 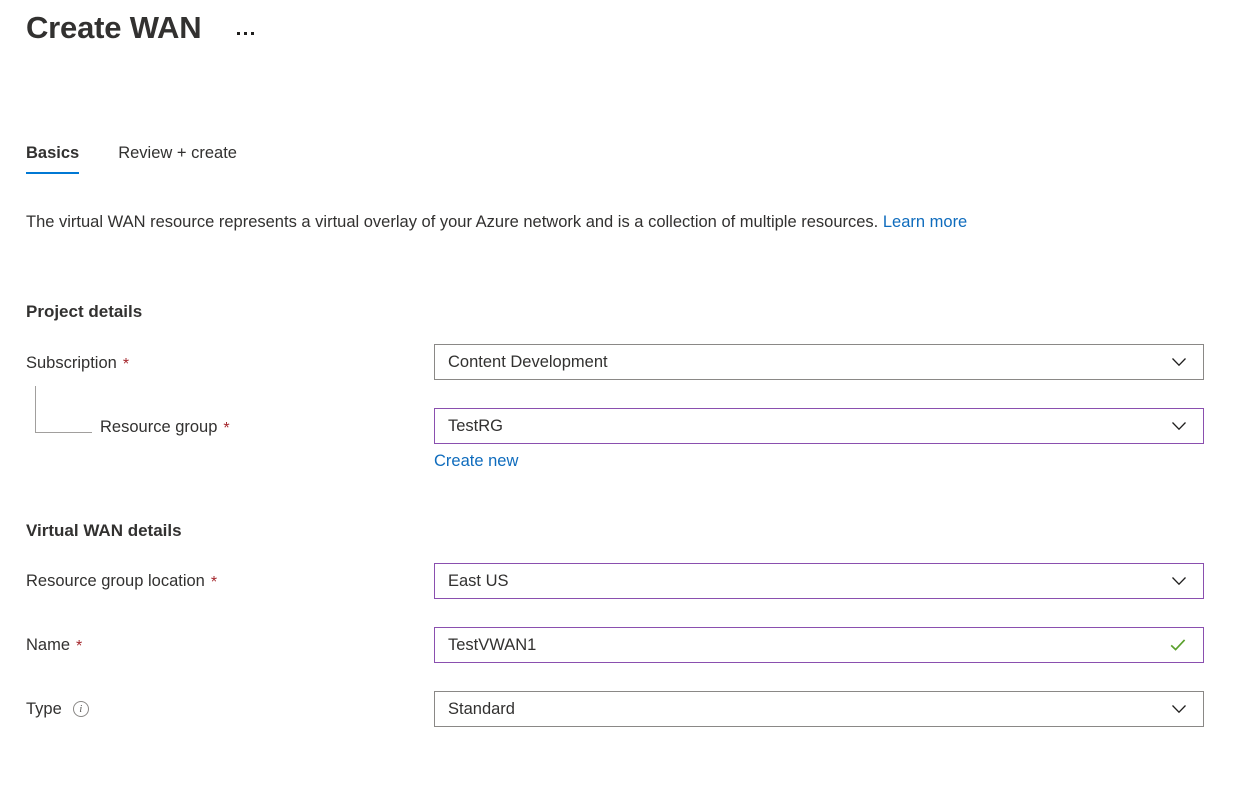 I want to click on label-resource-group-text: Resource group, so click(x=159, y=427).